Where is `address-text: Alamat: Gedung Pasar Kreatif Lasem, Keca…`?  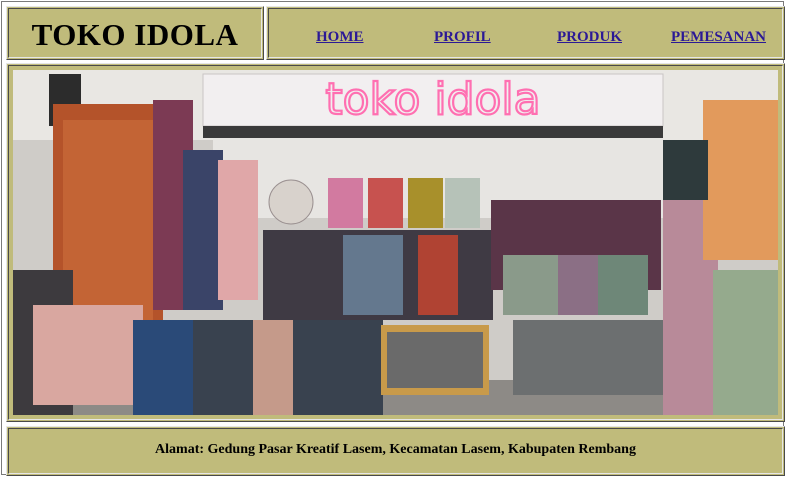 address-text: Alamat: Gedung Pasar Kreatif Lasem, Keca… is located at coordinates (395, 449).